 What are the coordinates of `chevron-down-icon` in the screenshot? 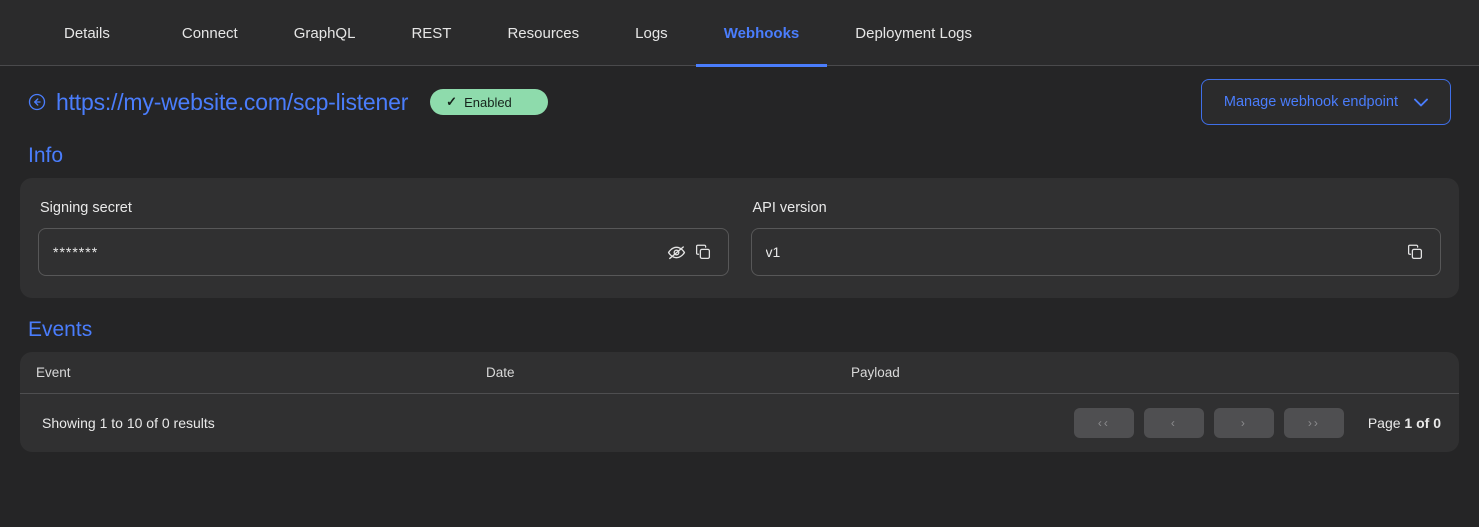 It's located at (1421, 102).